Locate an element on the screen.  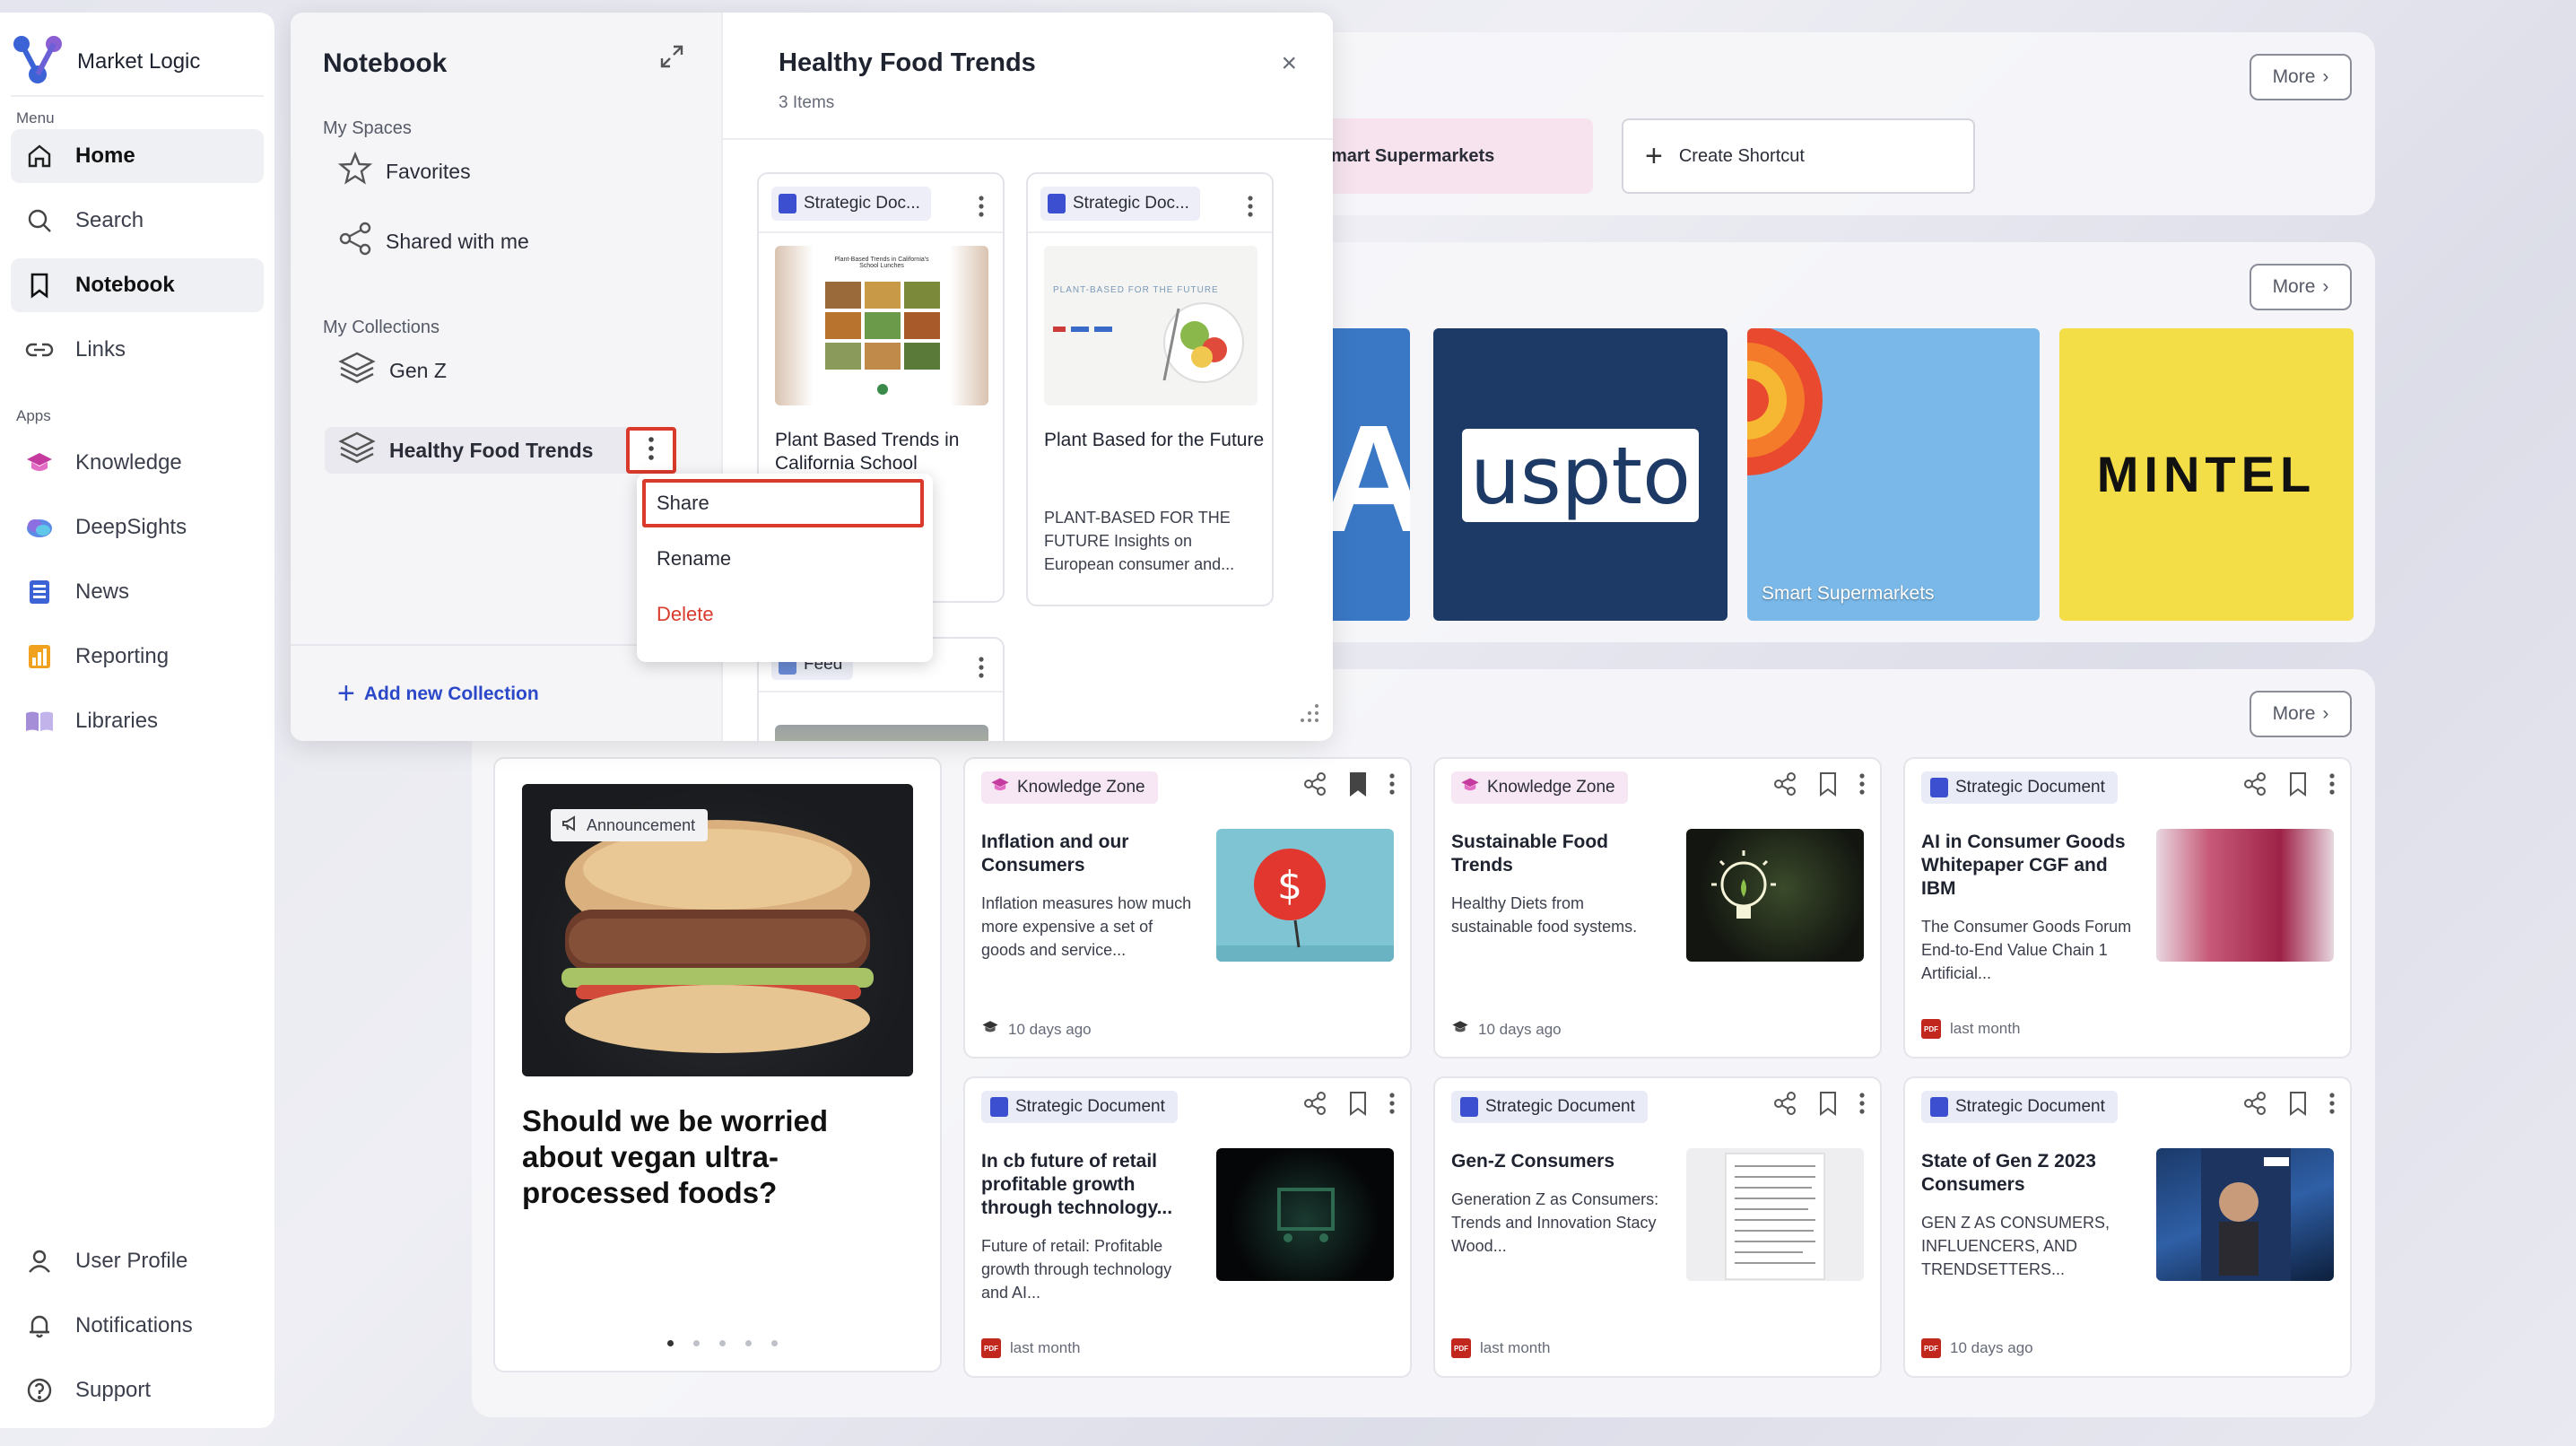
feed-more-button: More › is located at coordinates (2301, 714).